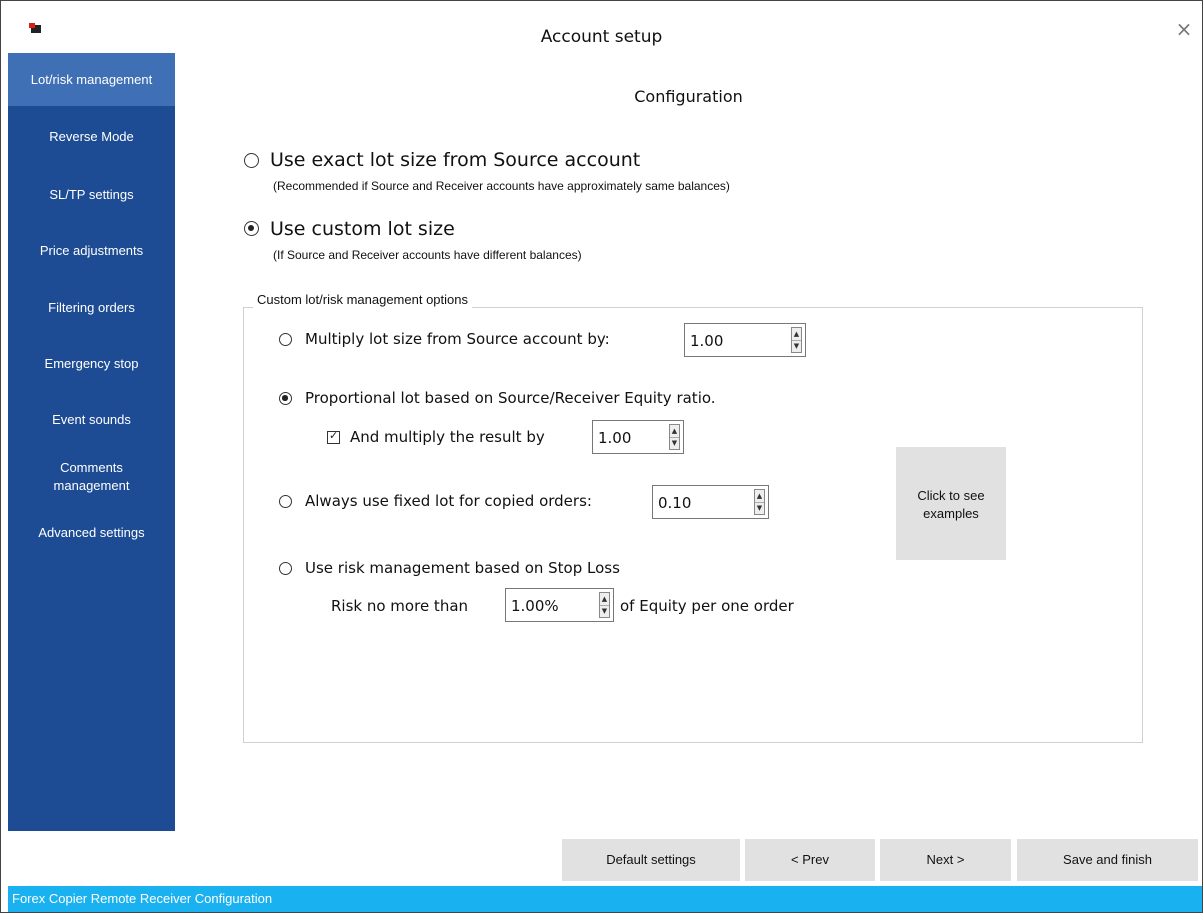 This screenshot has width=1203, height=913. What do you see at coordinates (400, 606) in the screenshot?
I see `risk-prefix-label: Risk no more than` at bounding box center [400, 606].